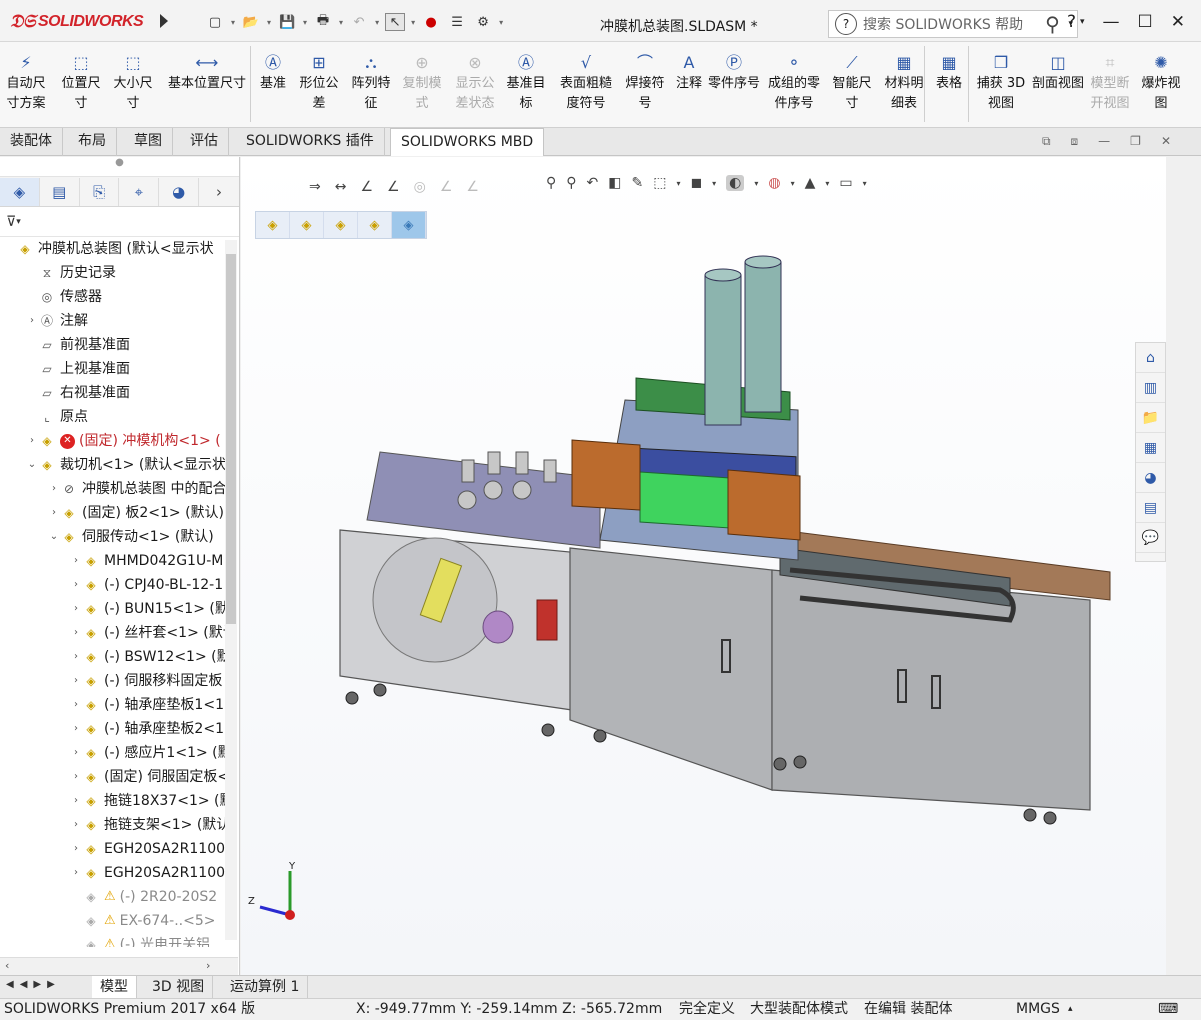 The height and width of the screenshot is (1020, 1201). What do you see at coordinates (31, 142) in the screenshot?
I see `tab-0: 装配体` at bounding box center [31, 142].